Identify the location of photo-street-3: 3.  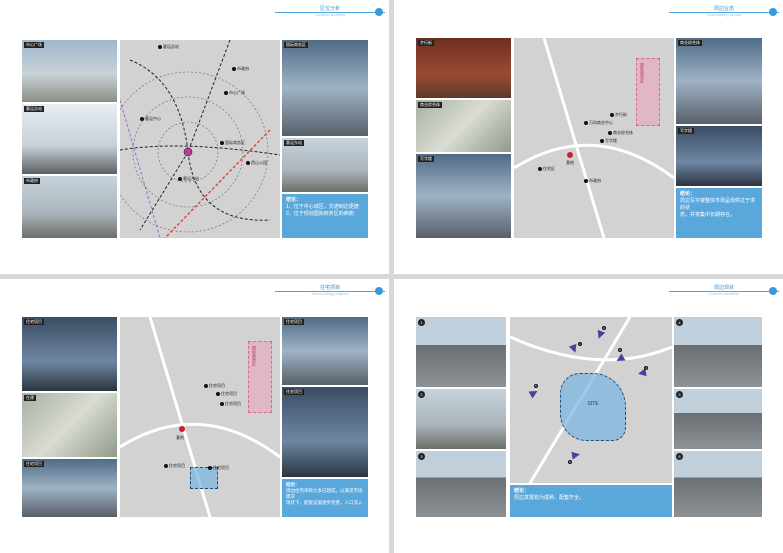
(461, 484).